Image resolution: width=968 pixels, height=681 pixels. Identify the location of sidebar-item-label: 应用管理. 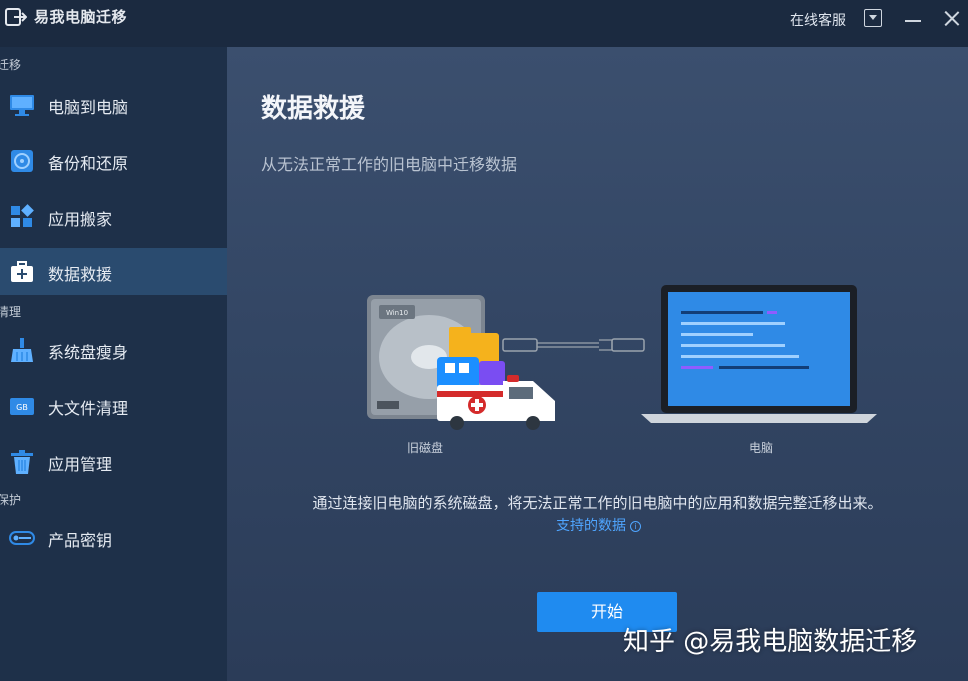
(80, 464).